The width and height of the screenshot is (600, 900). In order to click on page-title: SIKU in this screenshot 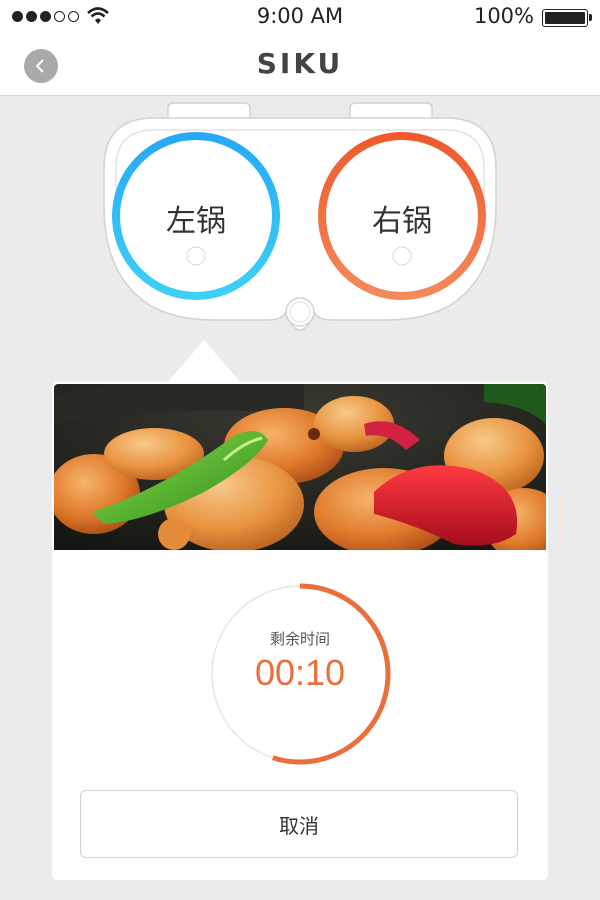, I will do `click(300, 63)`.